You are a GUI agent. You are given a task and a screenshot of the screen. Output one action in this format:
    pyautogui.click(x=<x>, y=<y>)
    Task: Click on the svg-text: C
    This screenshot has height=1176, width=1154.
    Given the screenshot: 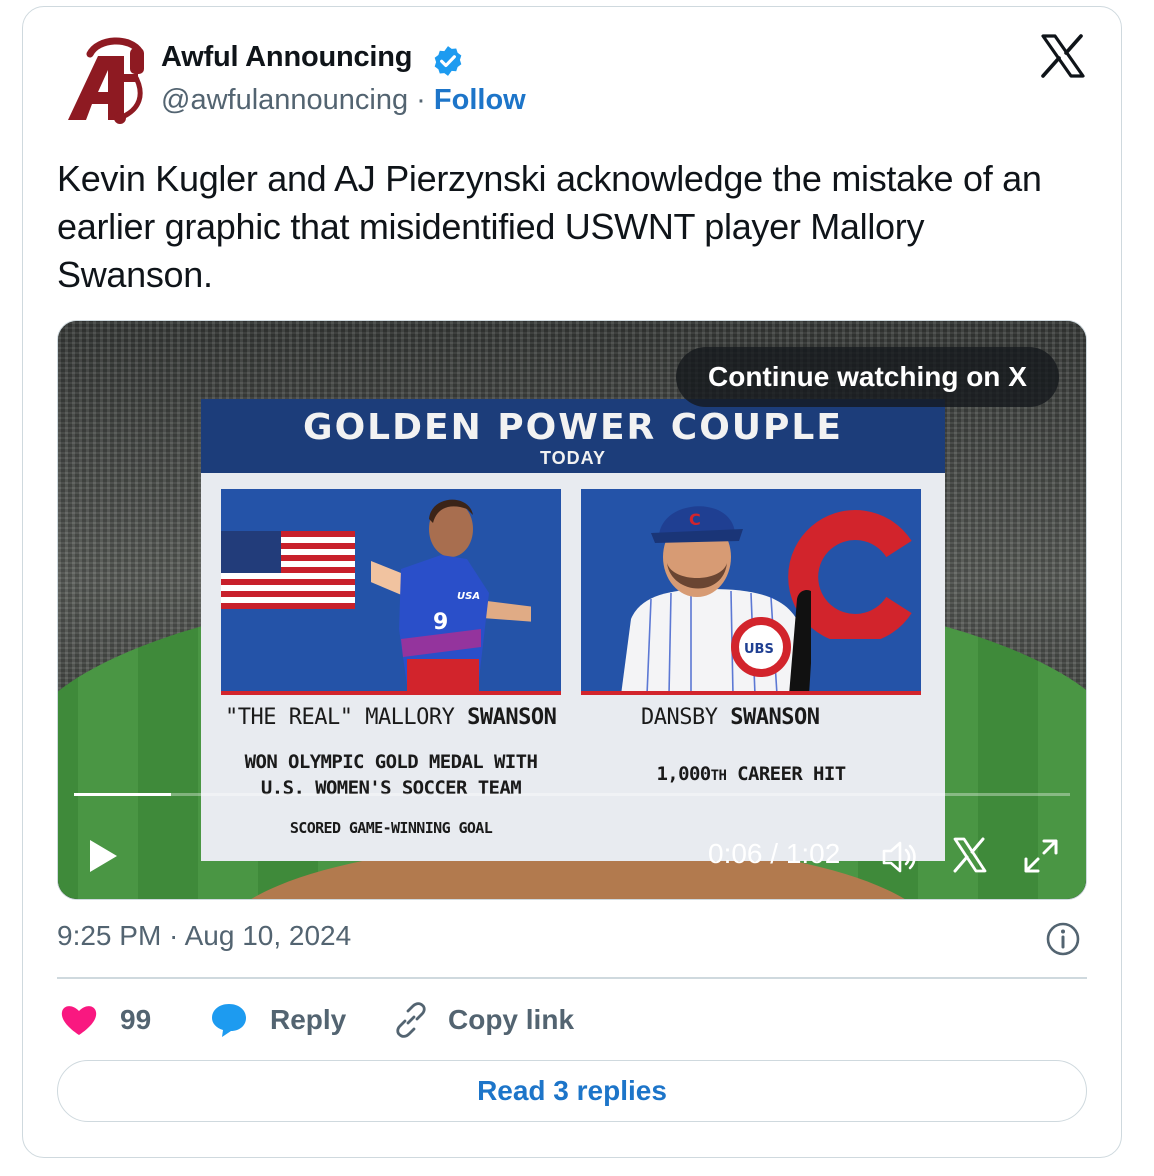 What is the action you would take?
    pyautogui.click(x=695, y=519)
    